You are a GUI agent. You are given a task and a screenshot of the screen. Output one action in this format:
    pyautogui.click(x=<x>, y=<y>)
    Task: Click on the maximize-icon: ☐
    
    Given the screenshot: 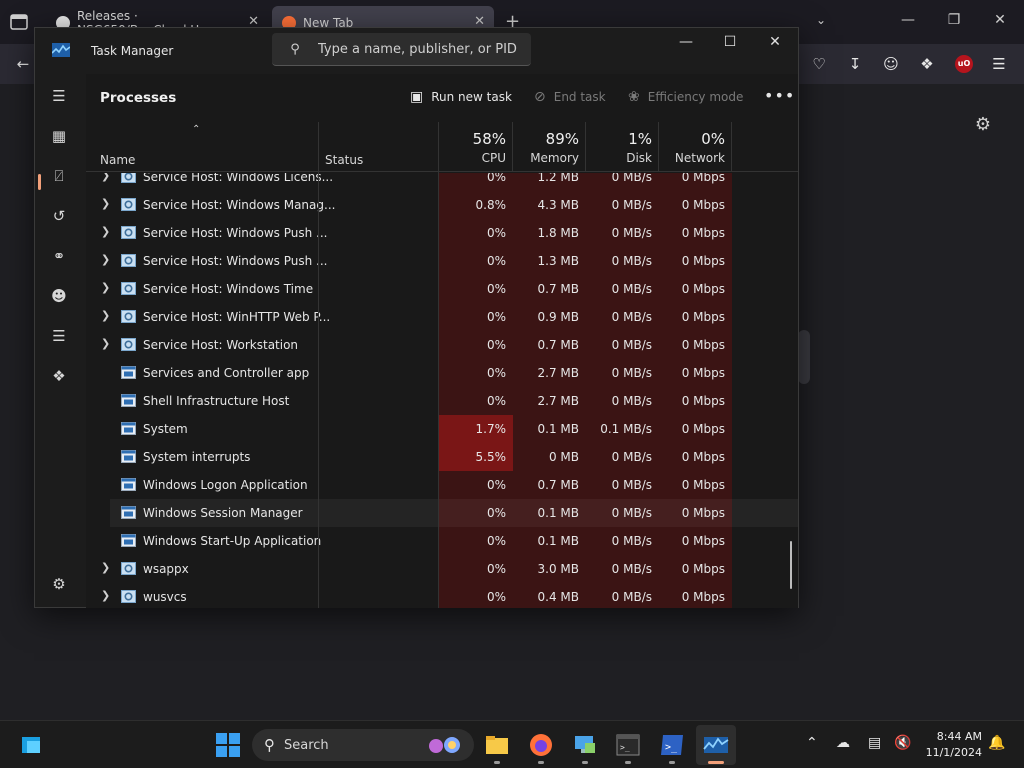 What is the action you would take?
    pyautogui.click(x=730, y=45)
    